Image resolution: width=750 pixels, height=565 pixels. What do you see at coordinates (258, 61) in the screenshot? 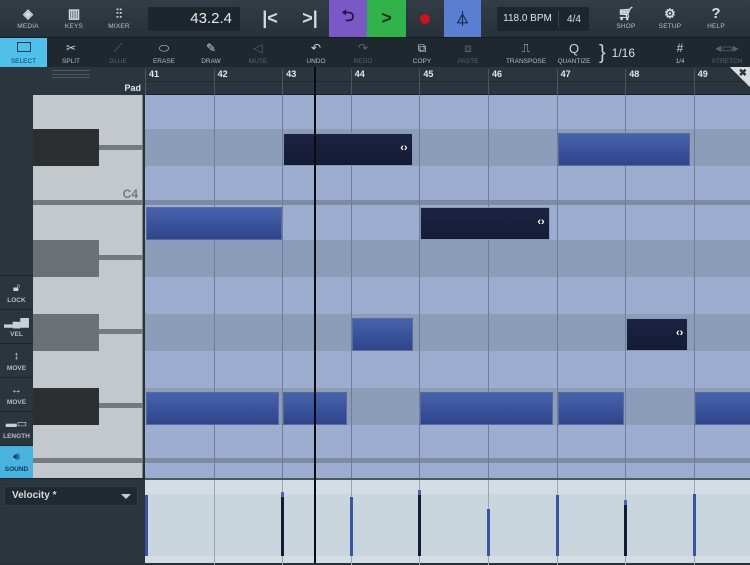
I see `mute-label: MUTE` at bounding box center [258, 61].